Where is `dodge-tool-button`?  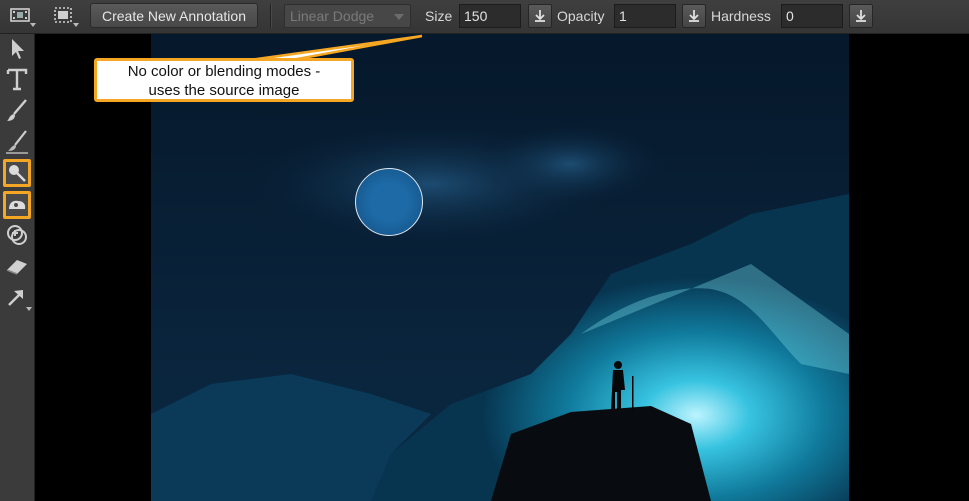
dodge-tool-button is located at coordinates (17, 173).